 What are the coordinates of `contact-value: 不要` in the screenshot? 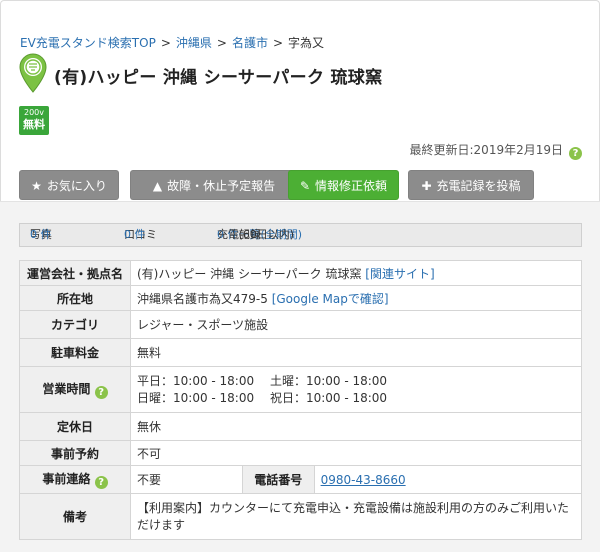 It's located at (186, 479).